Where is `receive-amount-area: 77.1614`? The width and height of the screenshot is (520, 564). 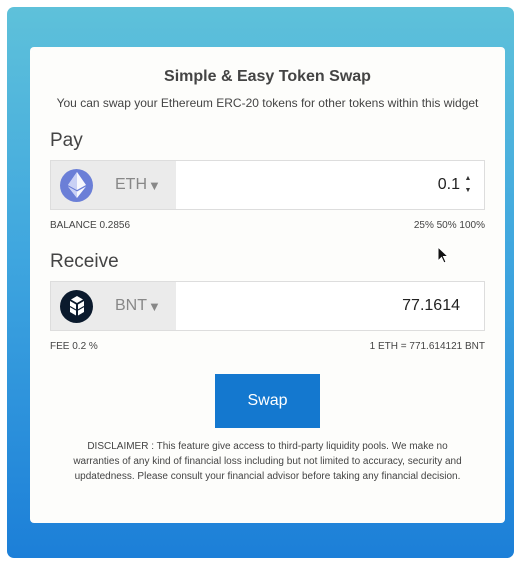
receive-amount-area: 77.1614 is located at coordinates (330, 306).